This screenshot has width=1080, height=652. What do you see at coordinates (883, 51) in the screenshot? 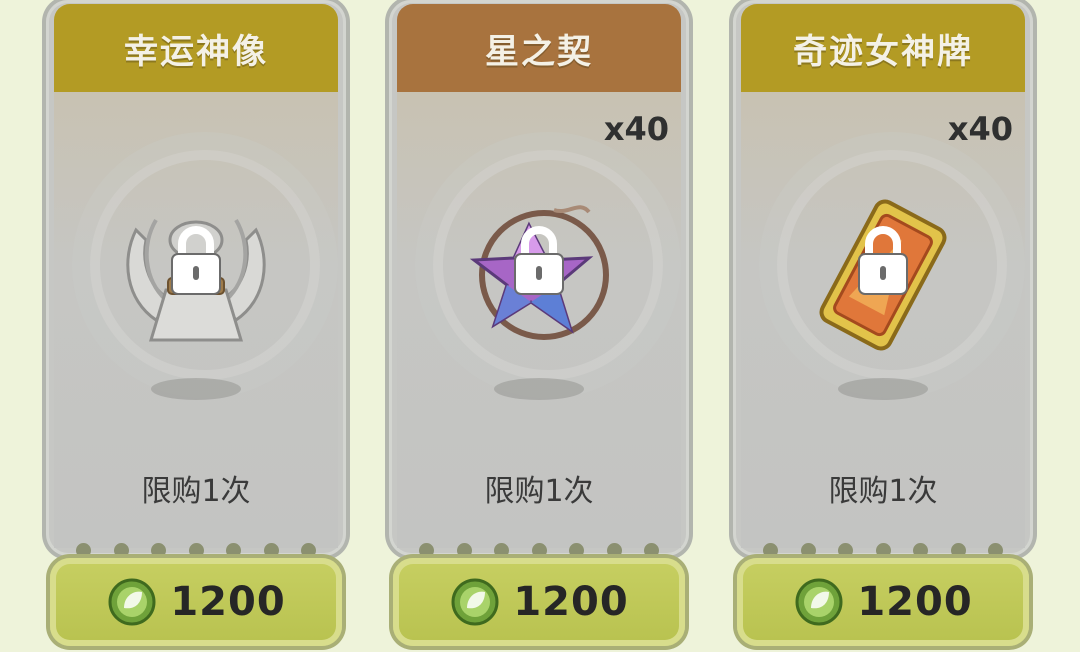
I see `item-name: 奇迹女神牌` at bounding box center [883, 51].